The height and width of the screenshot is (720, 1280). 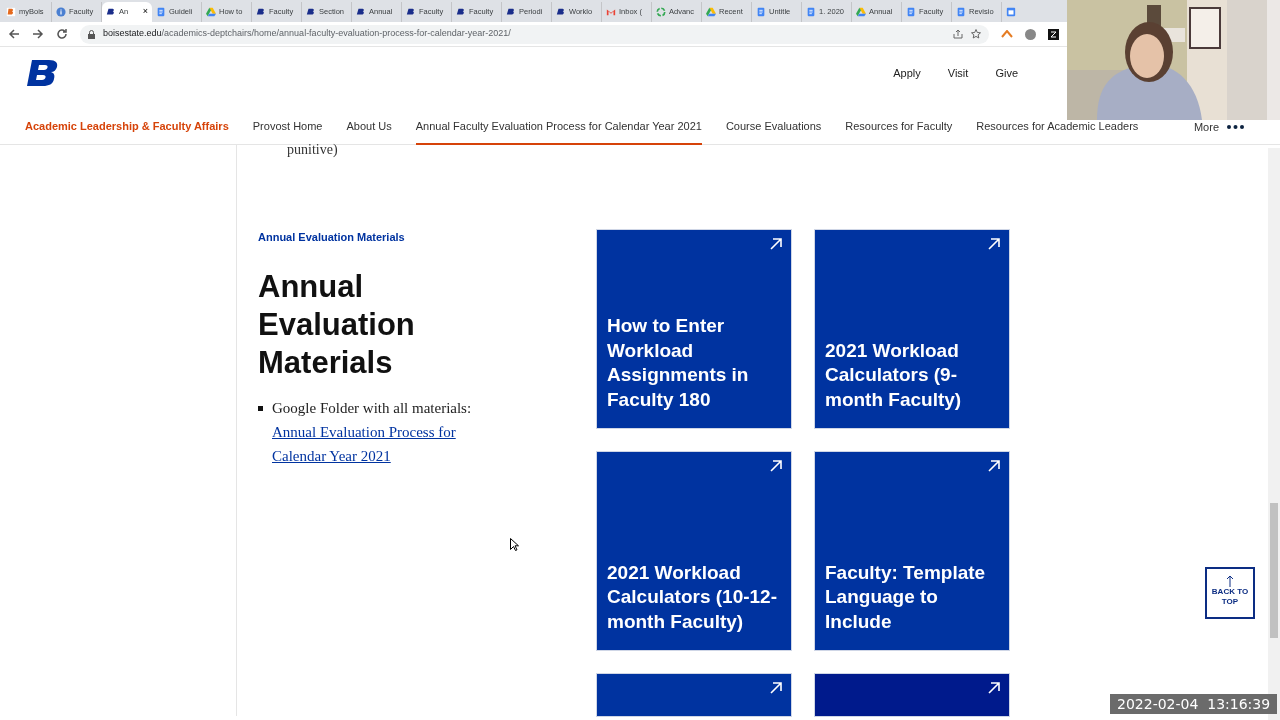 I want to click on link-tile: 2021 Workload Calculators (9-month Faculty), so click(x=912, y=329).